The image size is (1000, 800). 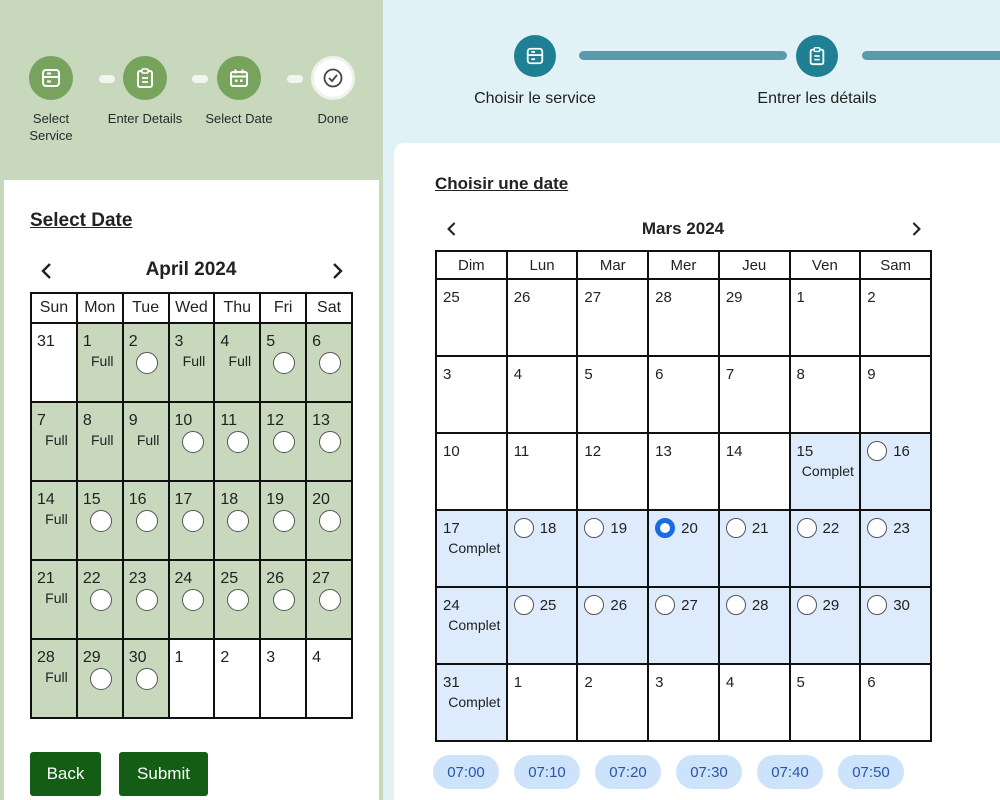 What do you see at coordinates (871, 772) in the screenshot?
I see `time-slot-button: 07:50` at bounding box center [871, 772].